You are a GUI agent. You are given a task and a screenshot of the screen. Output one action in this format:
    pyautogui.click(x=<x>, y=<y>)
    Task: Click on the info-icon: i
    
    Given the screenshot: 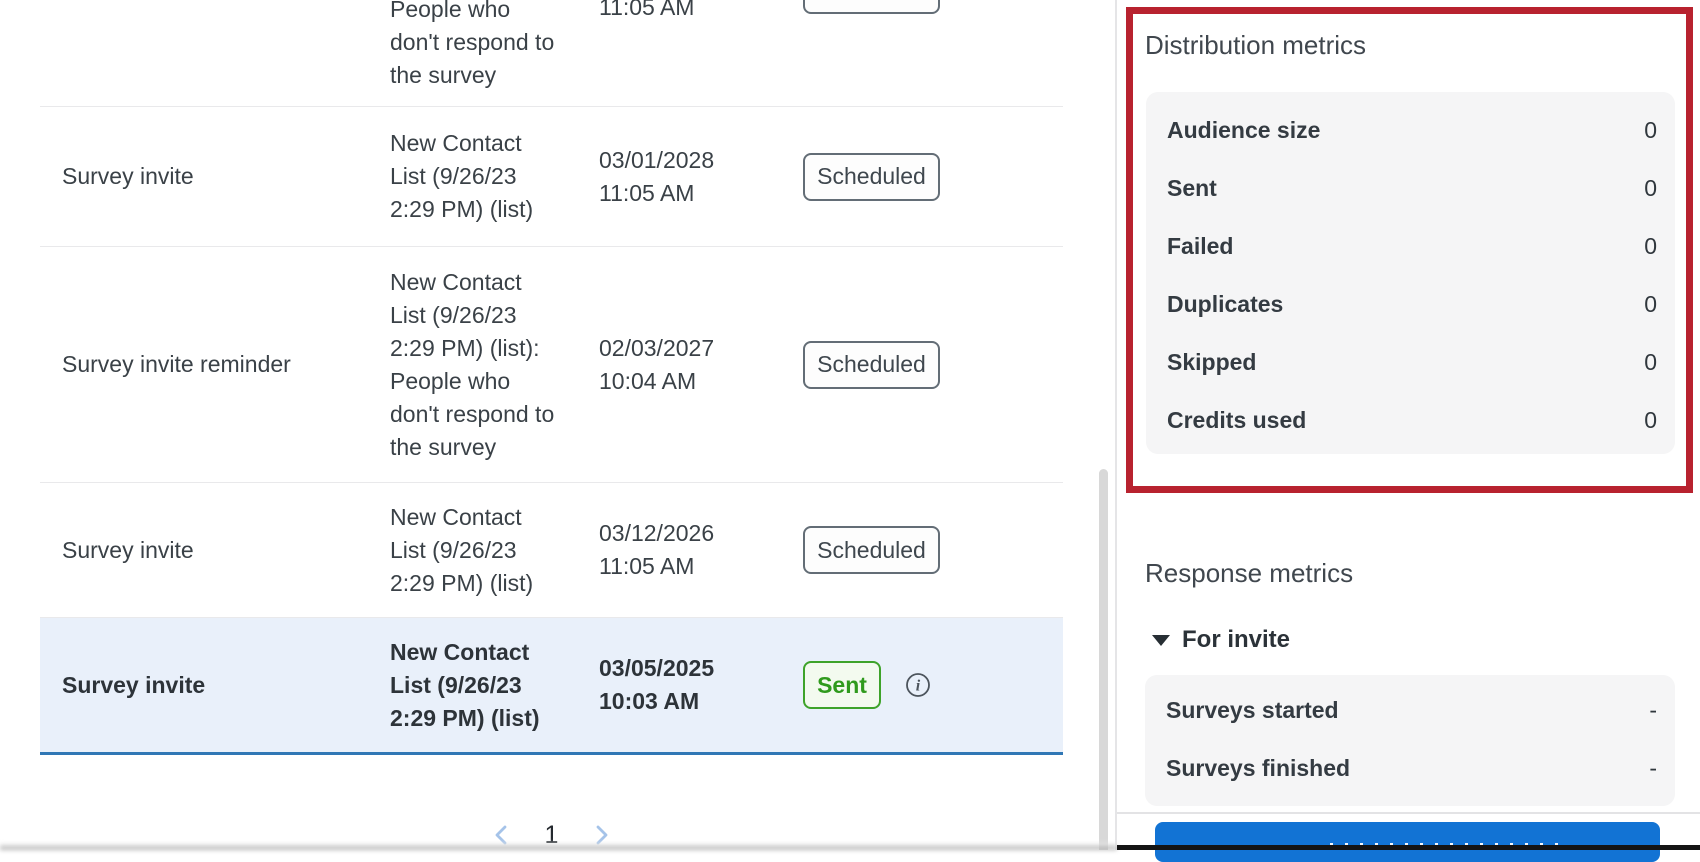 What is the action you would take?
    pyautogui.click(x=918, y=685)
    